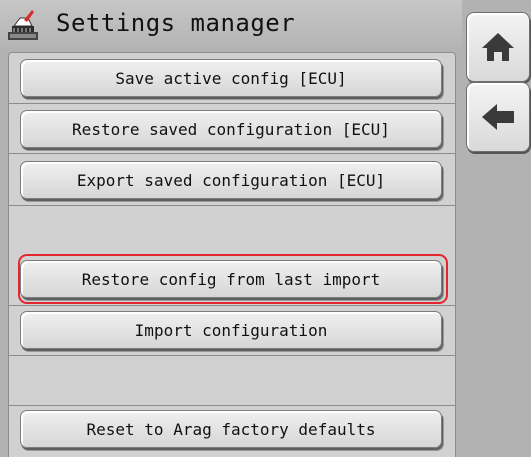 The height and width of the screenshot is (457, 531). I want to click on save-active-config-button: Save active config [ECU], so click(231, 78).